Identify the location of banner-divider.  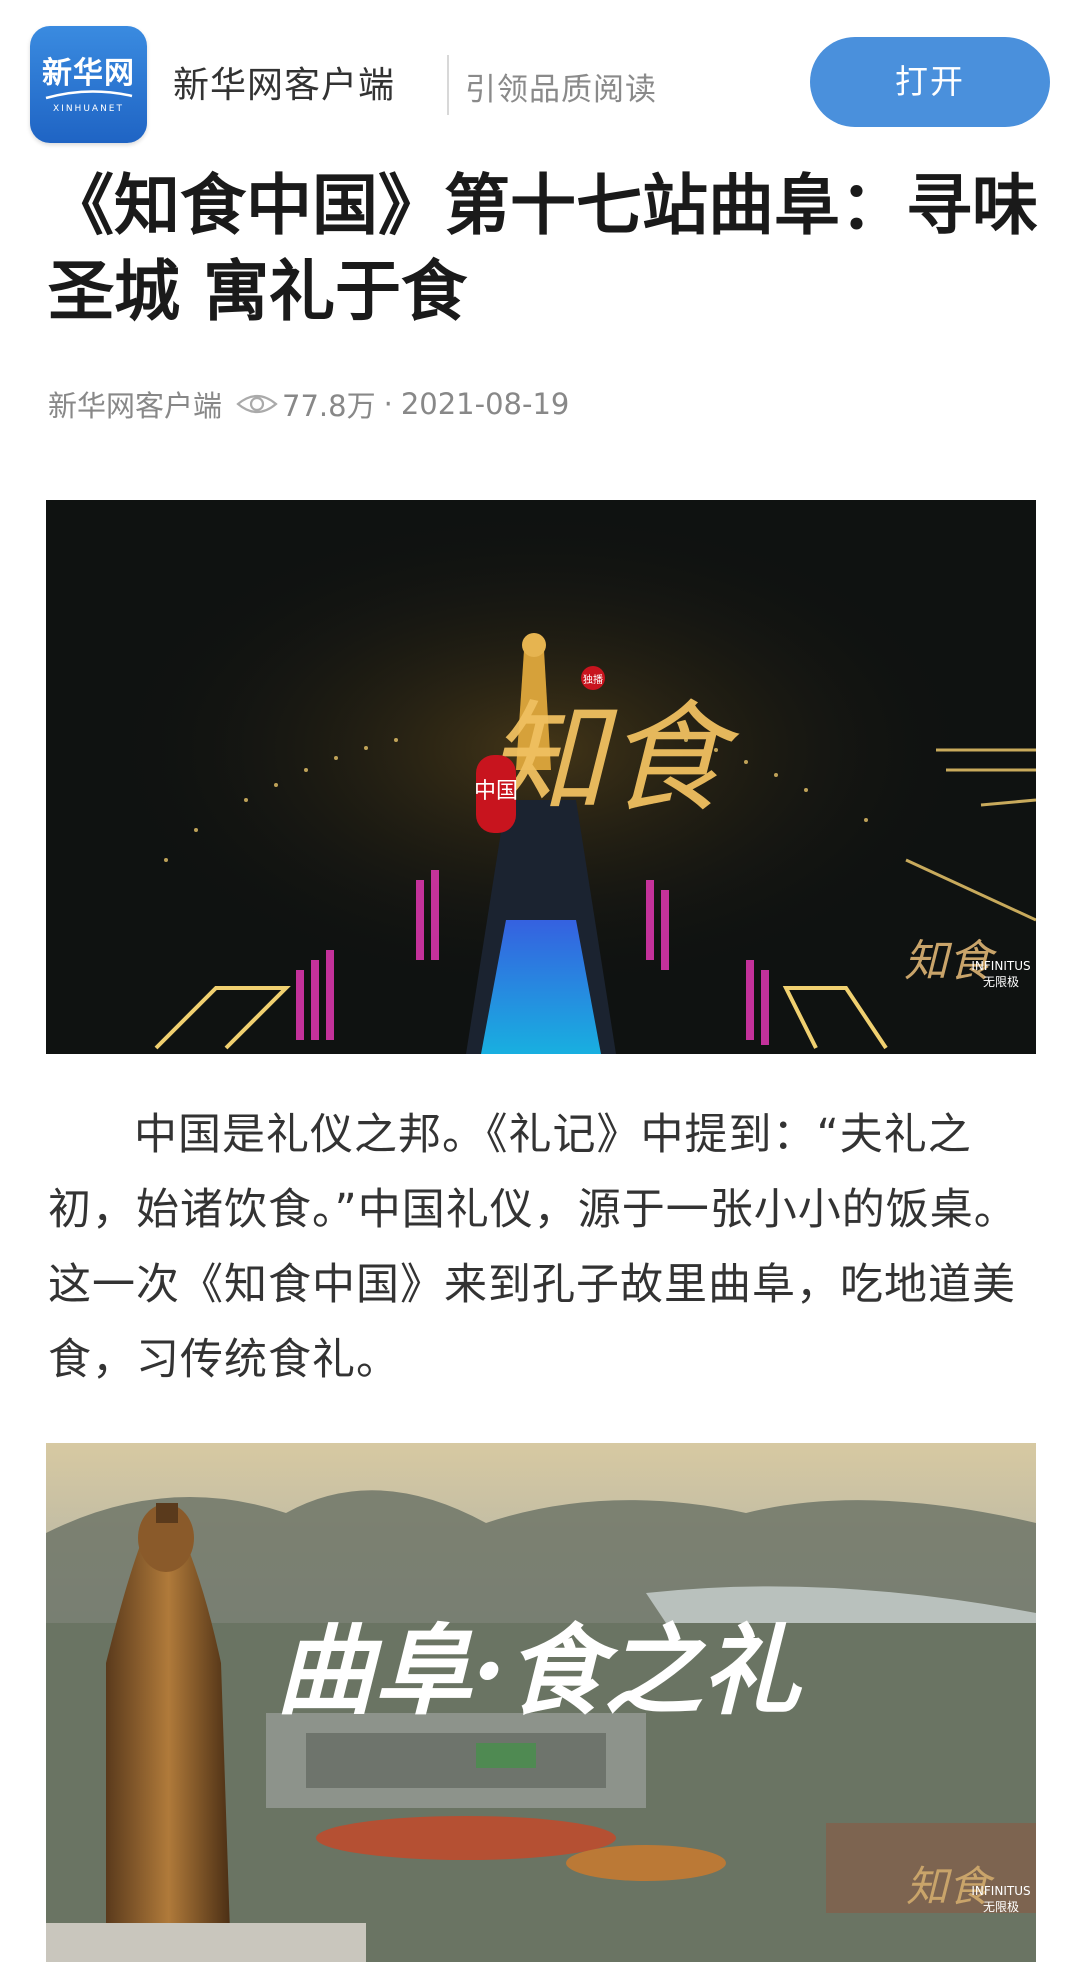
(448, 85).